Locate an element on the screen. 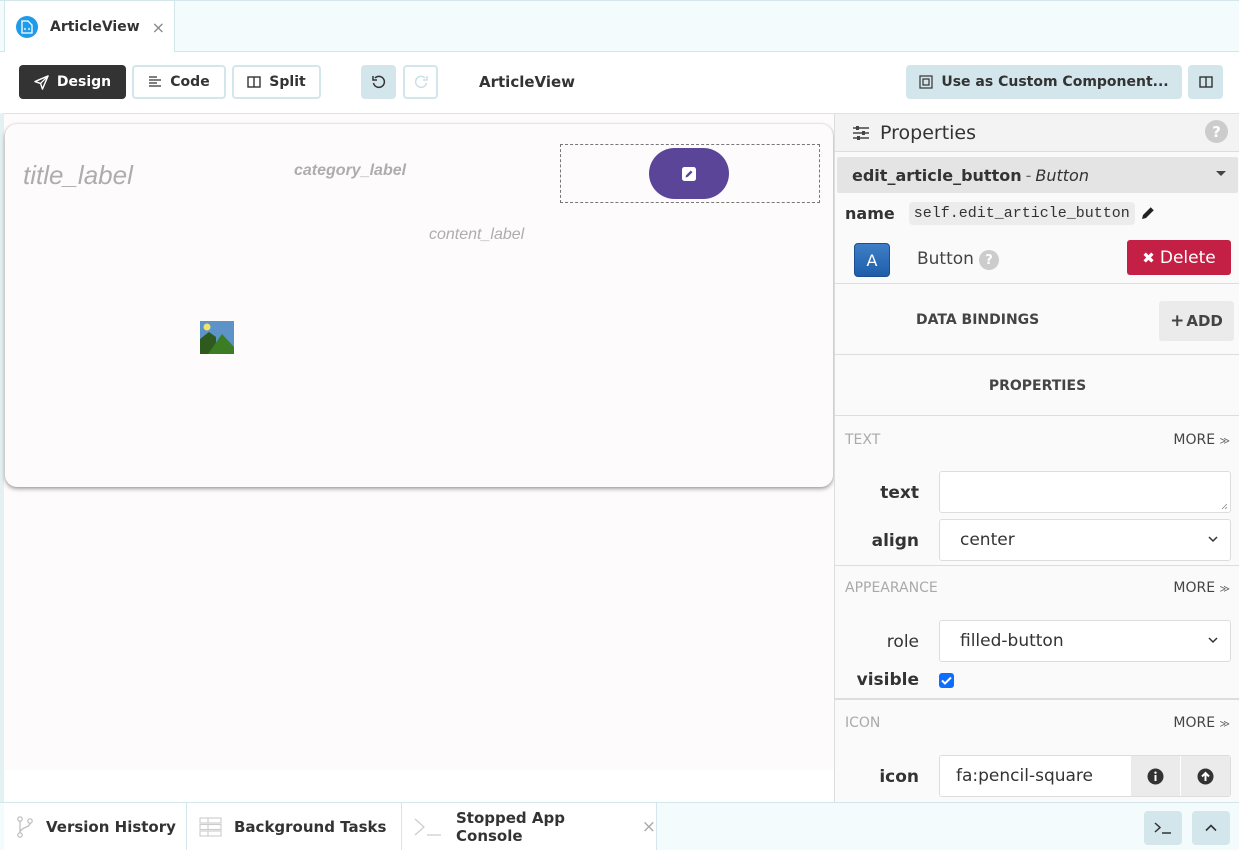 The height and width of the screenshot is (850, 1239). properties-header: Properties ? is located at coordinates (1037, 133).